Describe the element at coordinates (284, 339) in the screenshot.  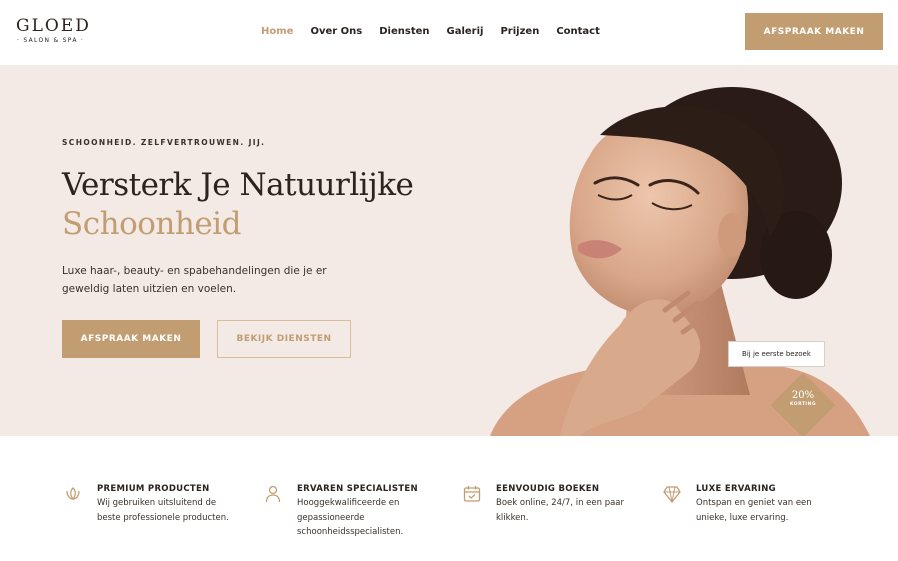
I see `view-services-button: BEKIJK DIENSTEN` at that location.